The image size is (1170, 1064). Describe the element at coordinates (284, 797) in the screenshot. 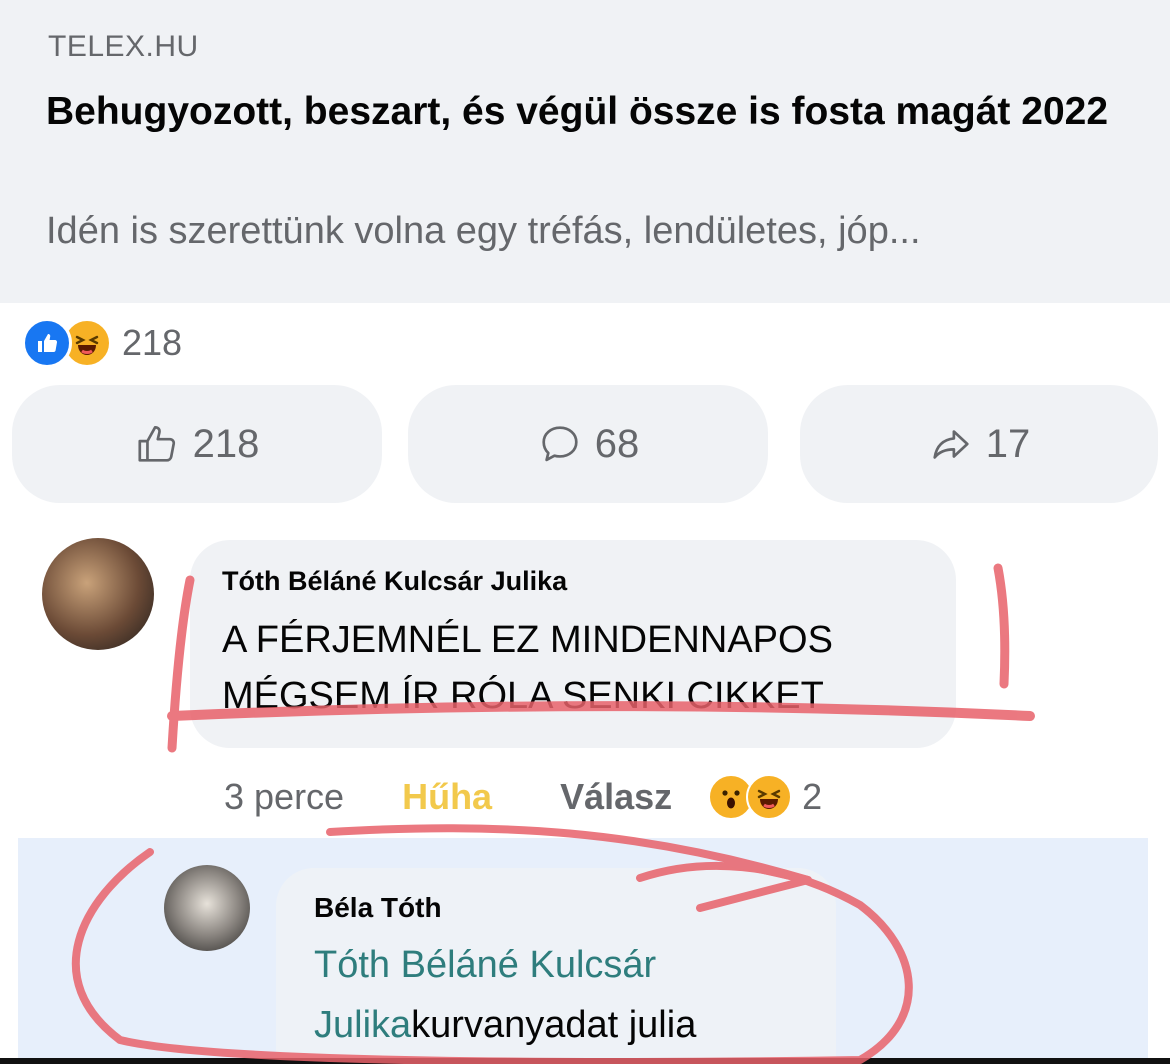

I see `comment-timestamp: 3 perce` at that location.